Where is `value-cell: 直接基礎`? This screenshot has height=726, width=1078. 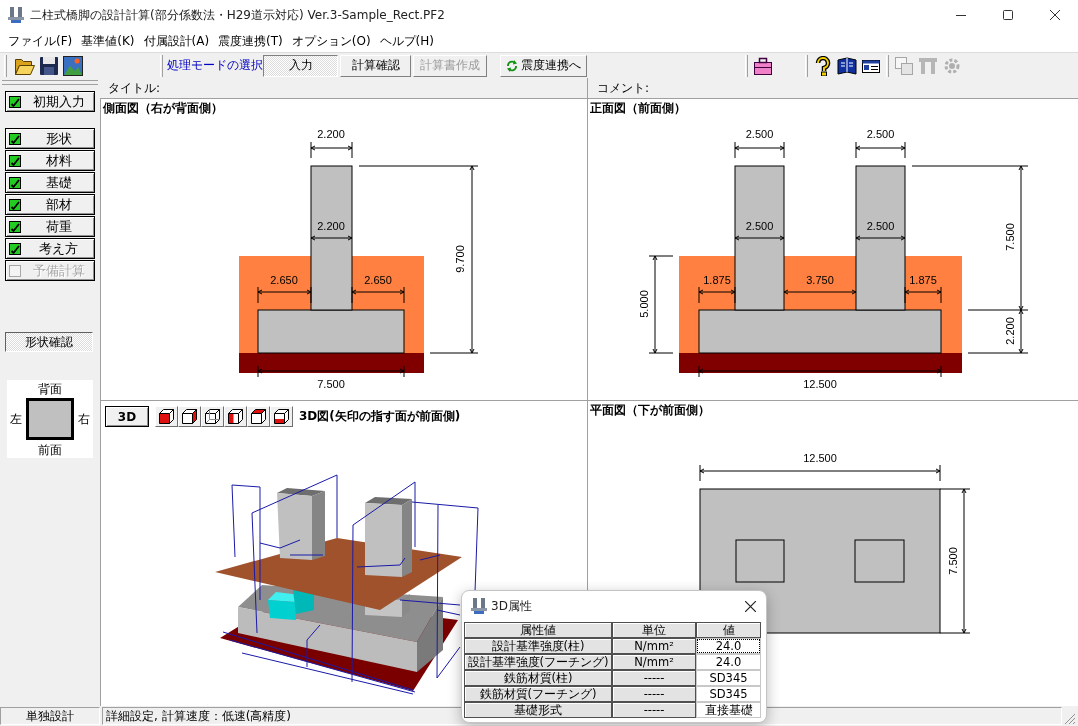
value-cell: 直接基礎 is located at coordinates (728, 710).